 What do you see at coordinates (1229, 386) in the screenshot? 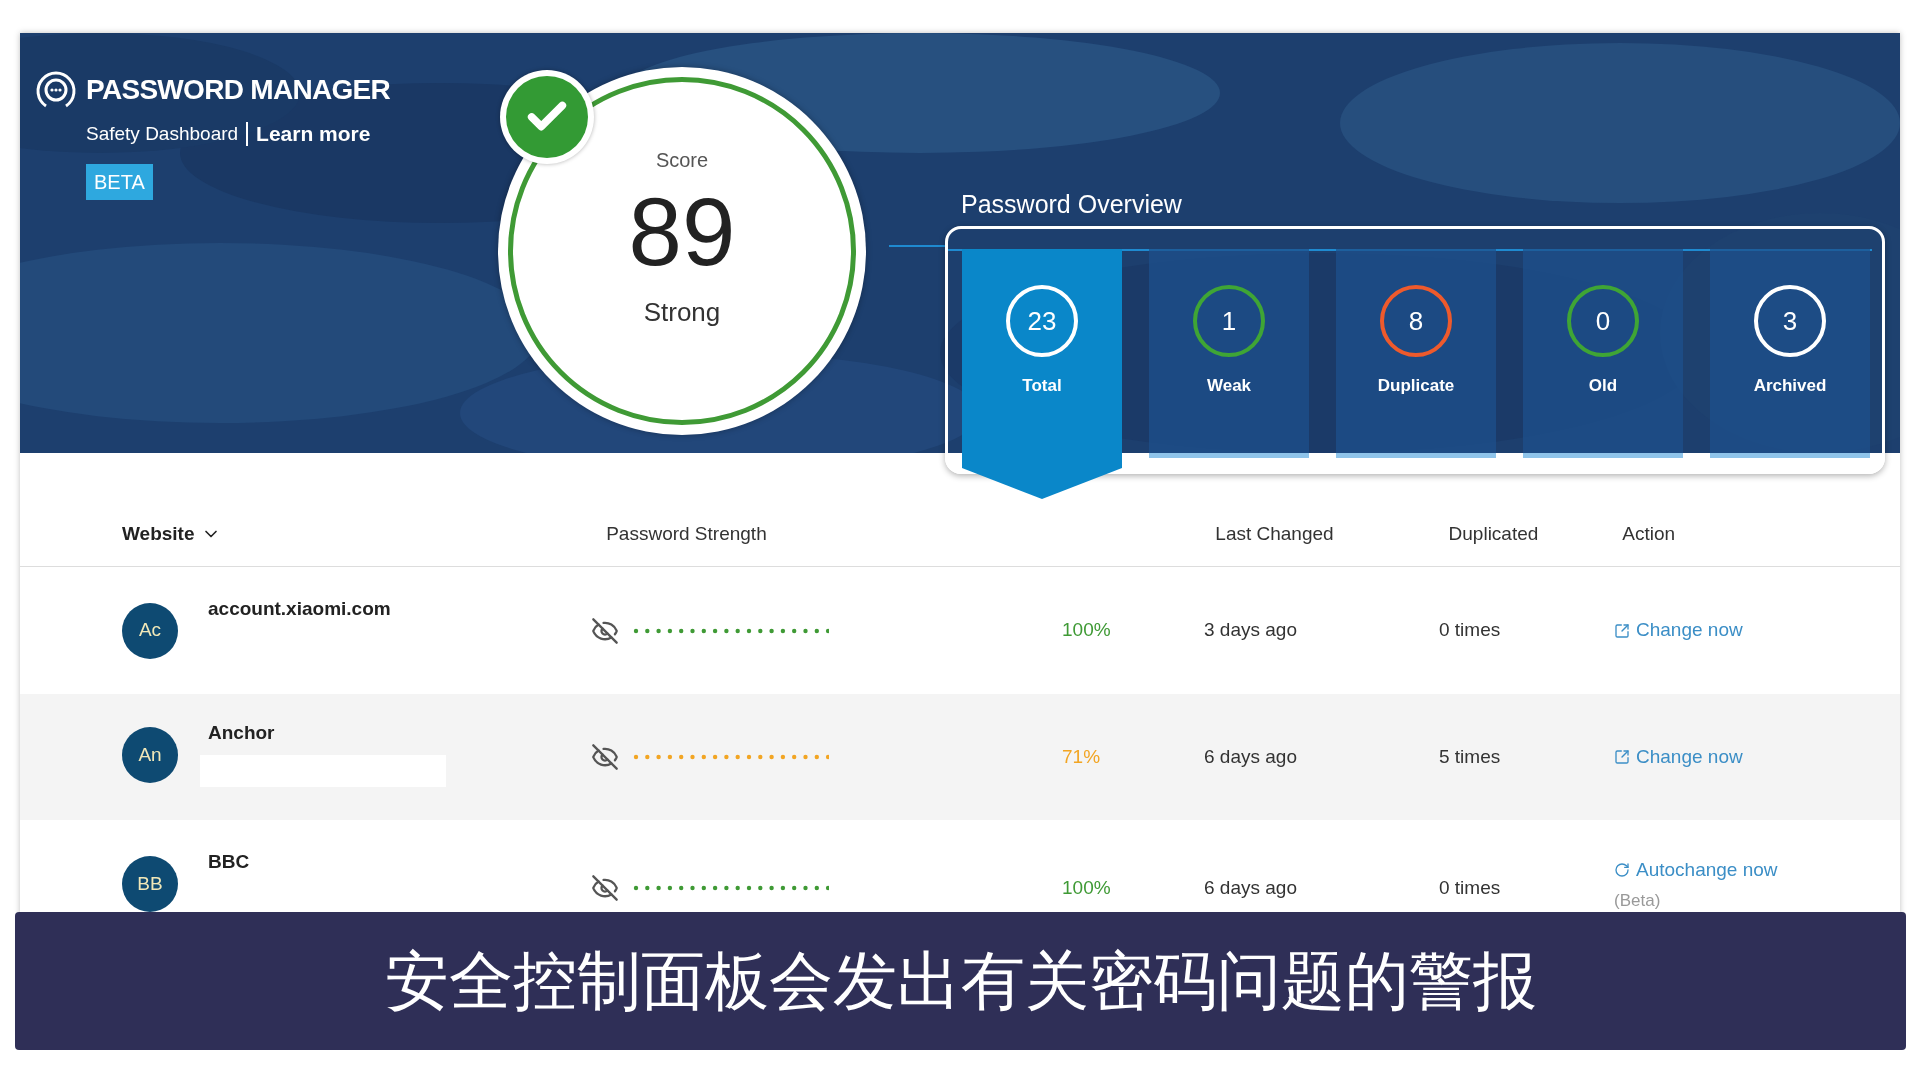
I see `tile-label: Weak` at bounding box center [1229, 386].